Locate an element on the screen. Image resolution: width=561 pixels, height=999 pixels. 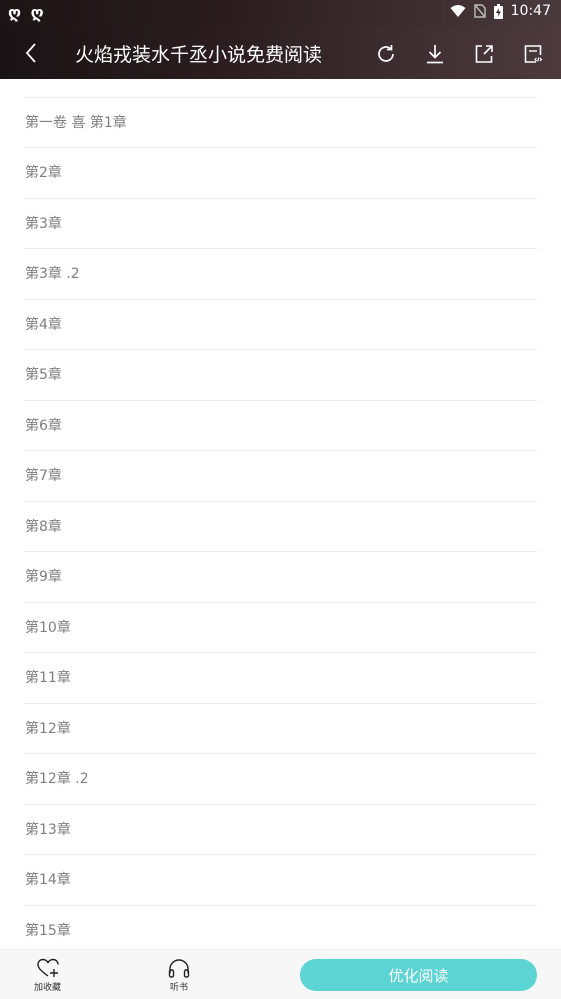
source-button is located at coordinates (532, 53).